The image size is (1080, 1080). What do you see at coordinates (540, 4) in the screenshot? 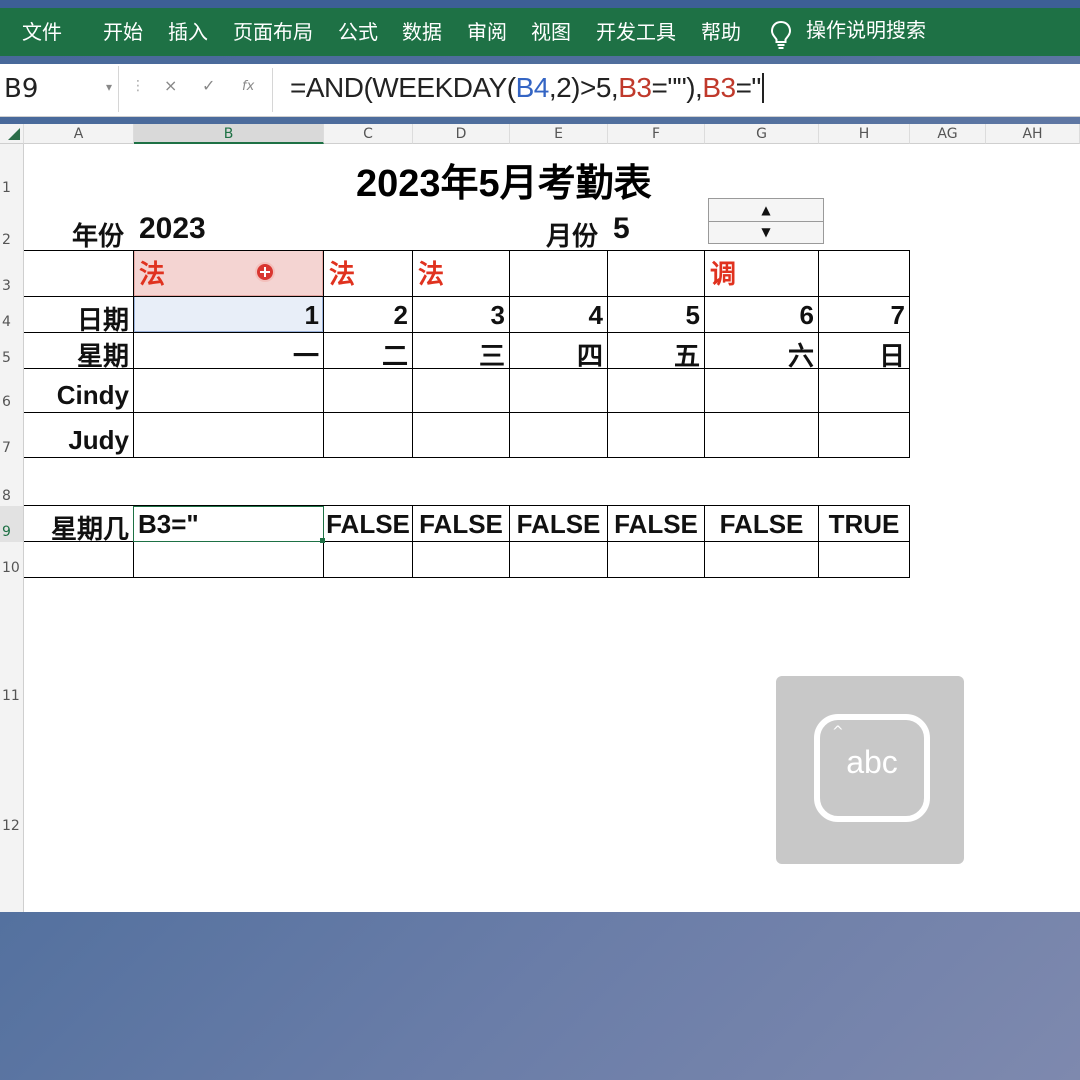
I see `window-top-strip` at bounding box center [540, 4].